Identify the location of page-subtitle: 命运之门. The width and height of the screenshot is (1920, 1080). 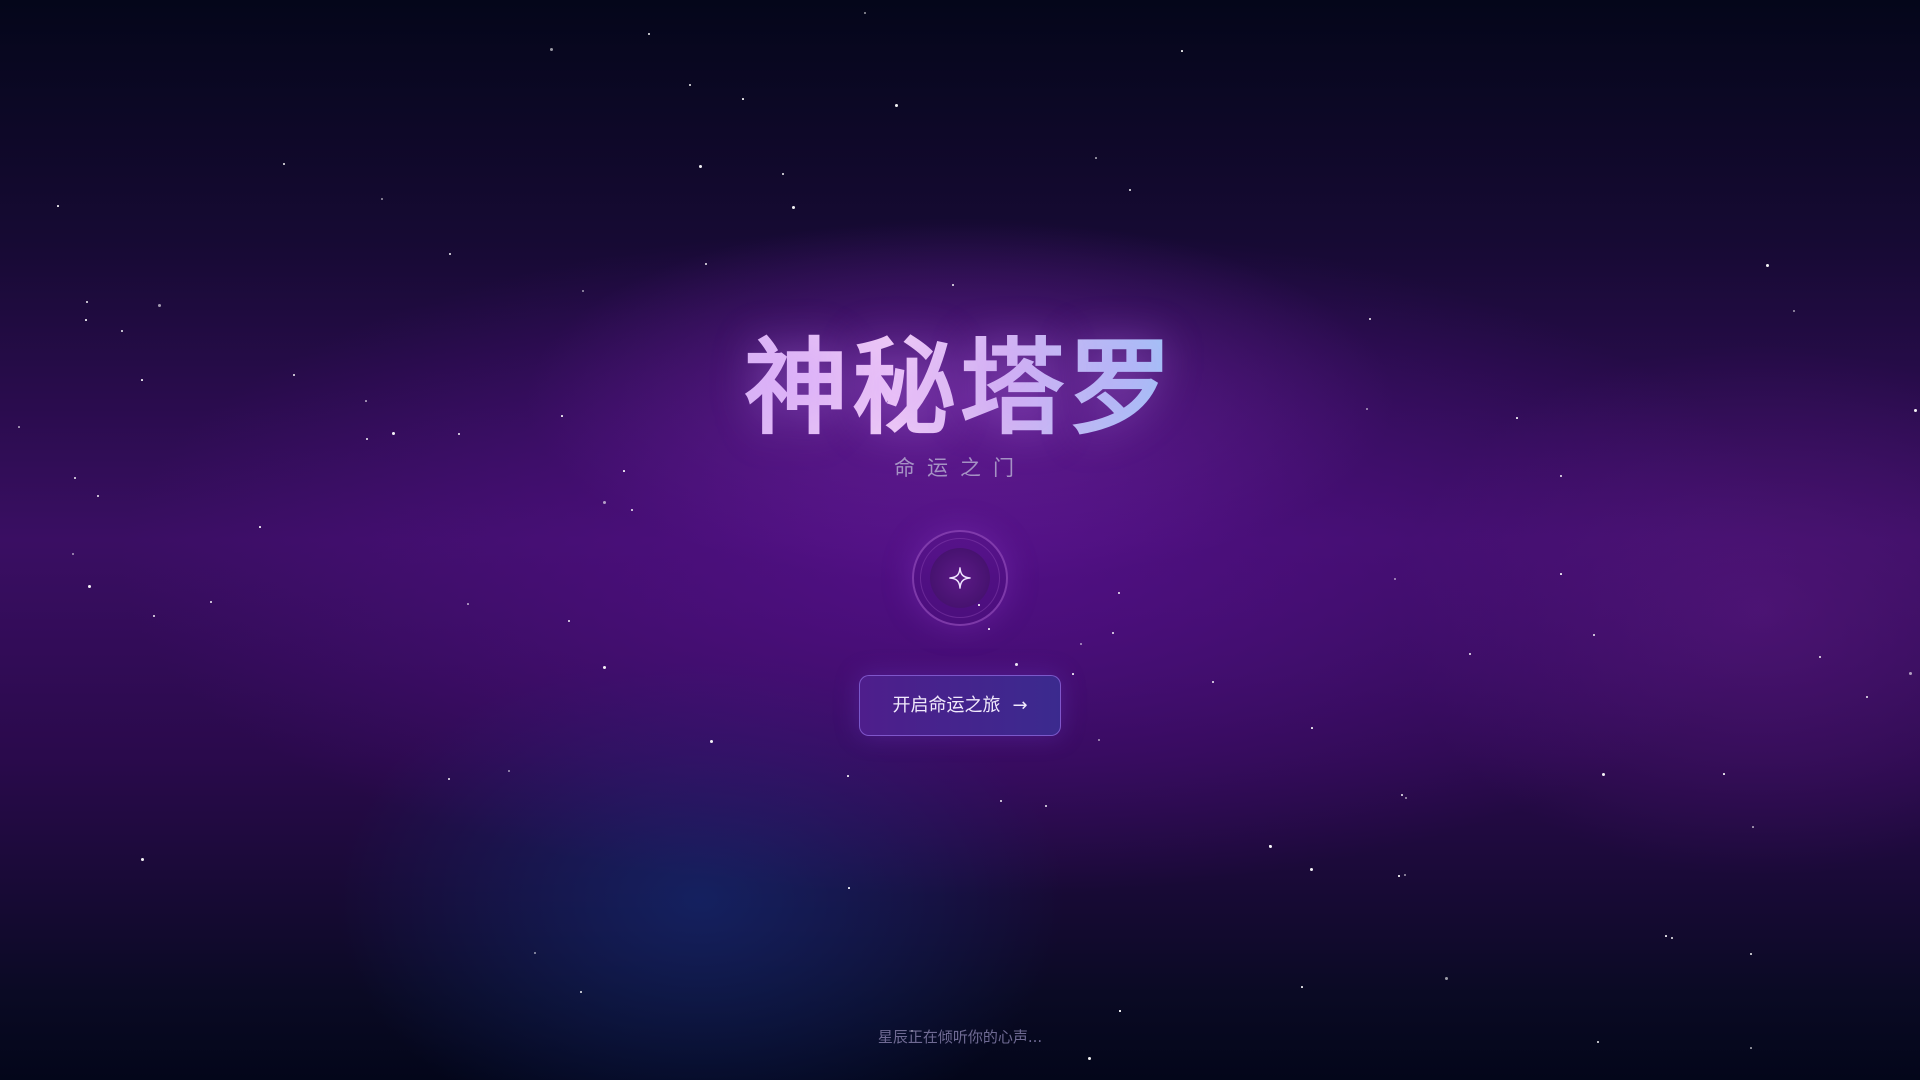
(960, 468).